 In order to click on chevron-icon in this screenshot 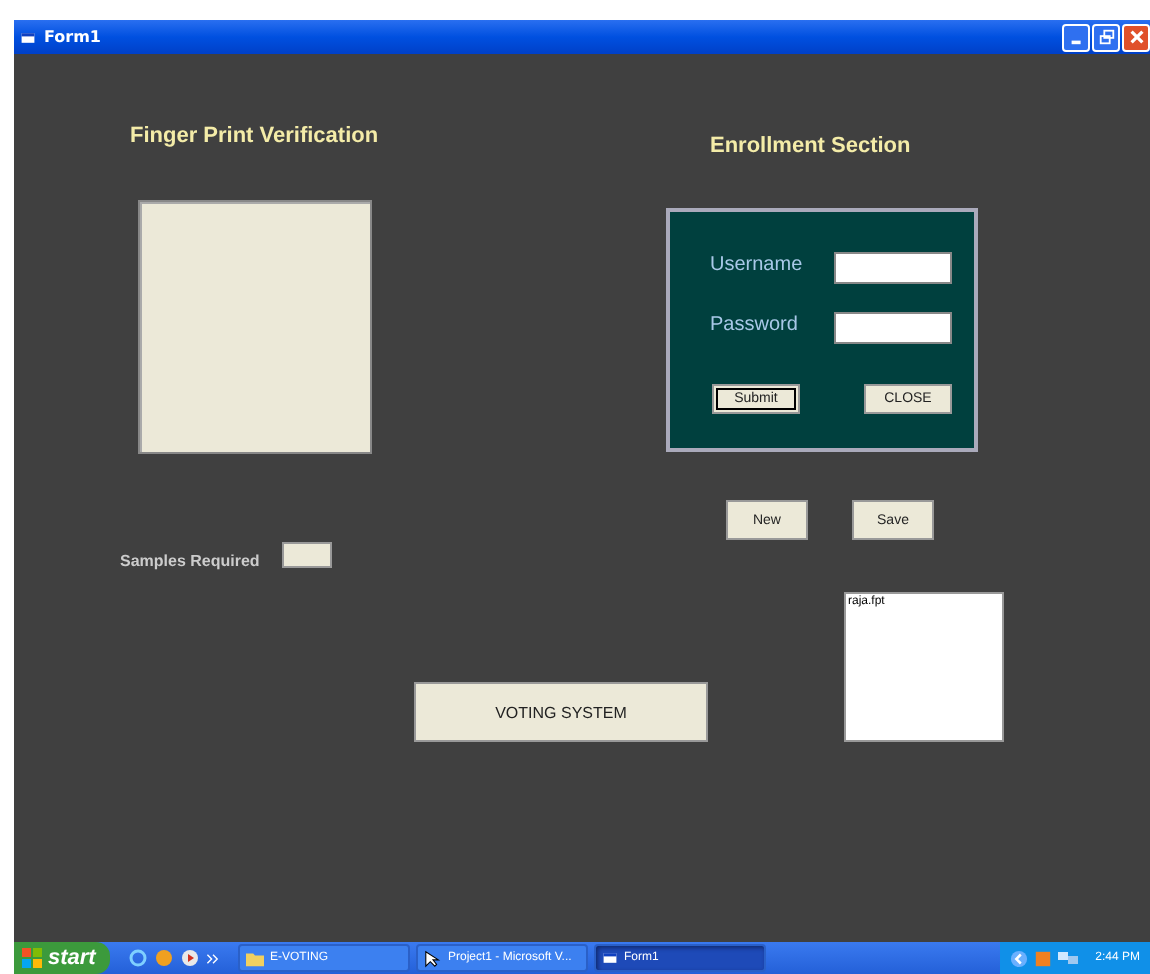, I will do `click(213, 958)`.